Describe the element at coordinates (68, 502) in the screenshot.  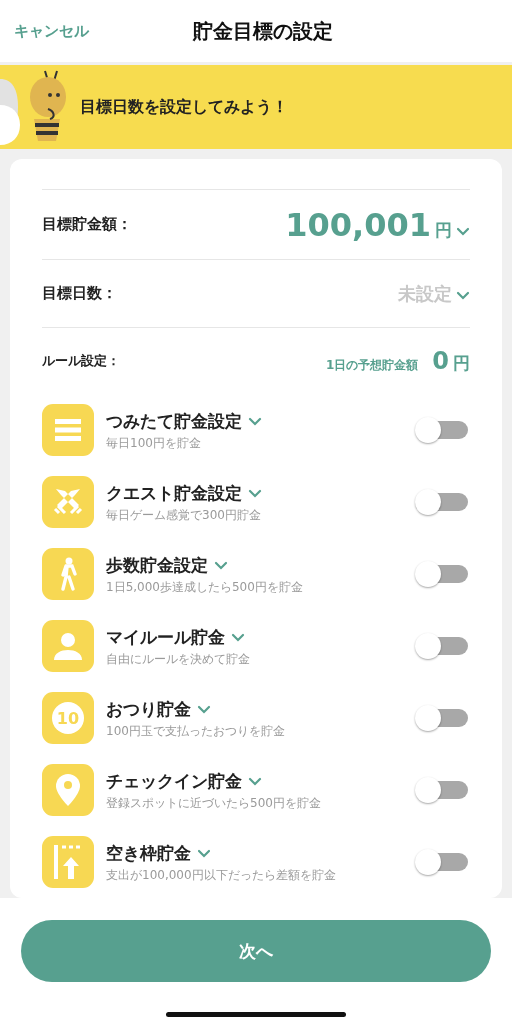
I see `crossed-swords-icon` at that location.